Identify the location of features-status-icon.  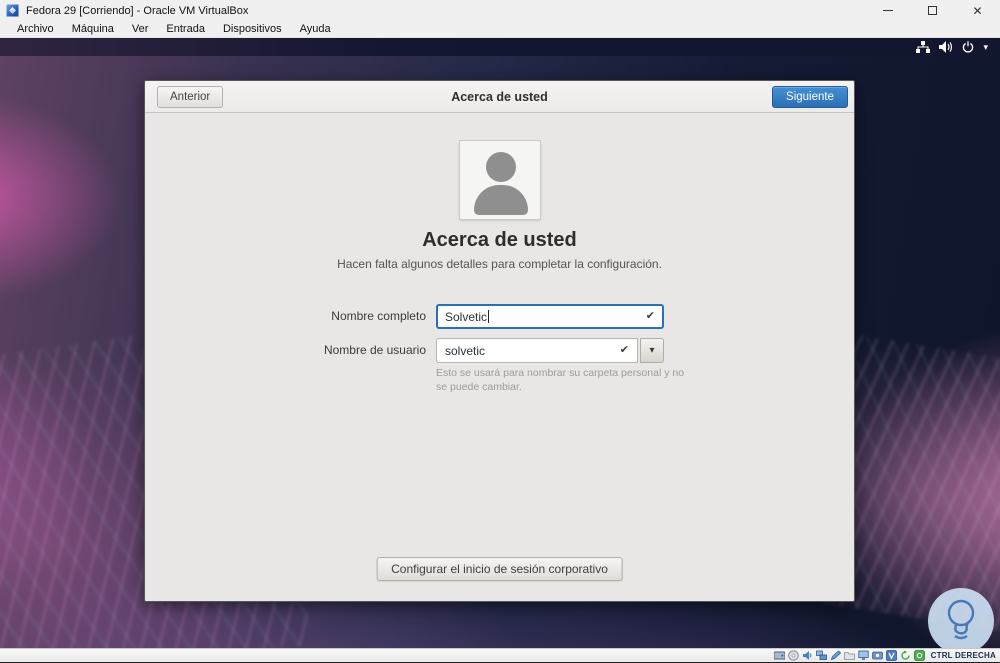
(905, 655).